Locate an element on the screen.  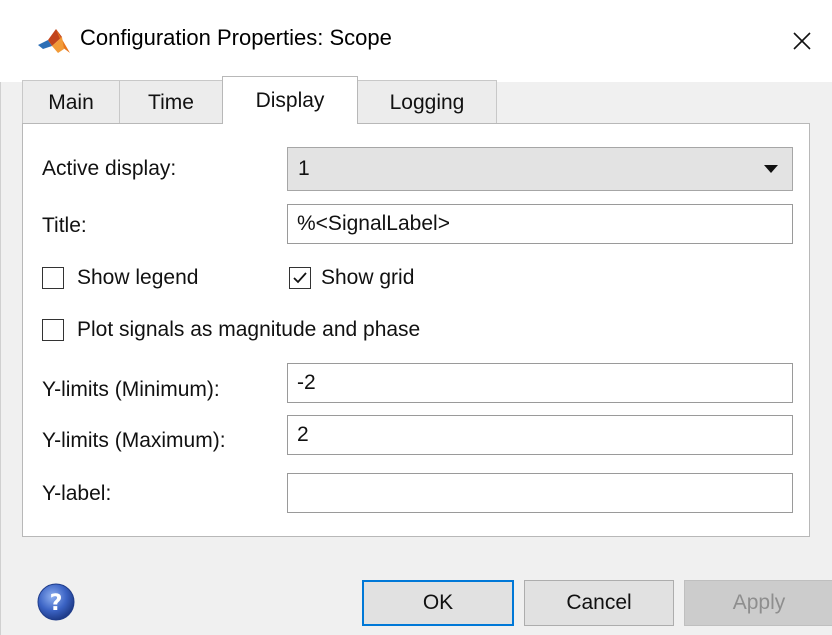
matlab-logo-icon is located at coordinates (54, 41).